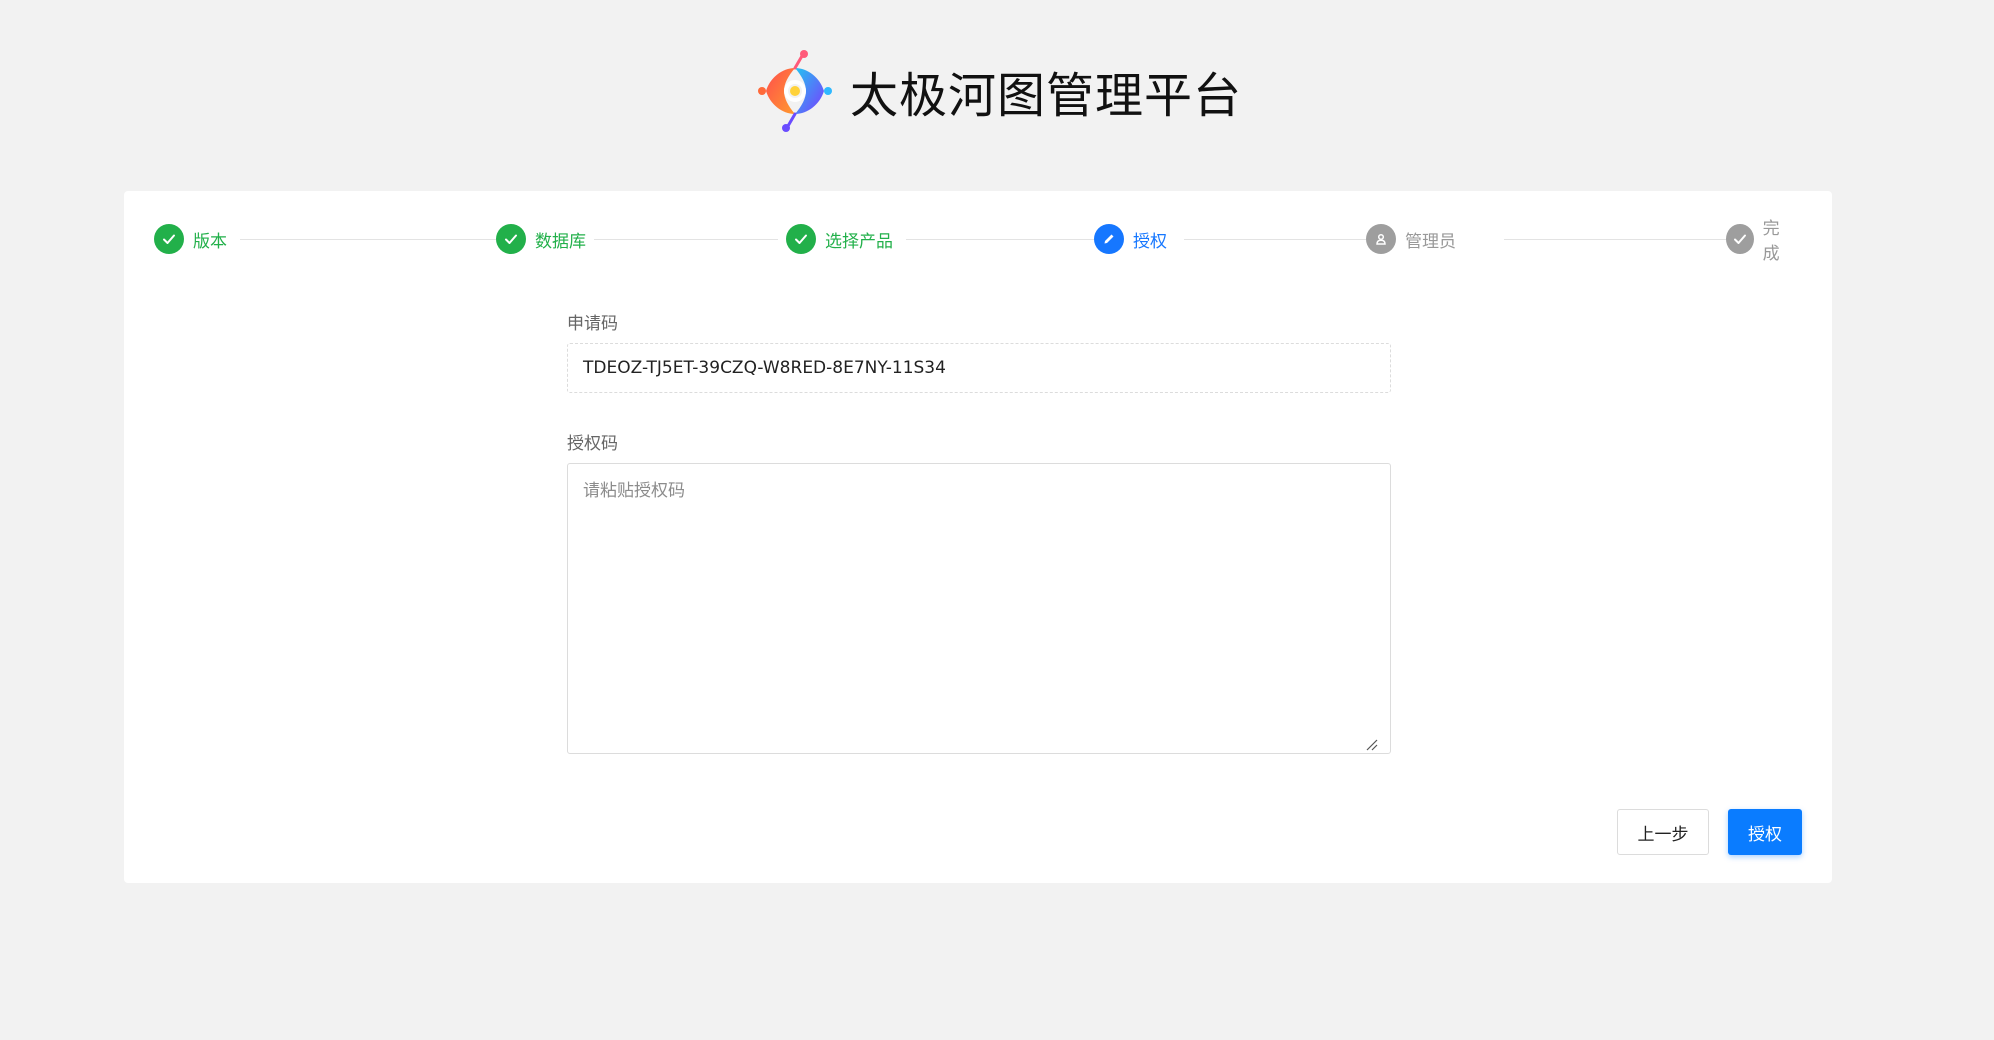 The image size is (1994, 1040). What do you see at coordinates (979, 608) in the screenshot?
I see `auth-code-input` at bounding box center [979, 608].